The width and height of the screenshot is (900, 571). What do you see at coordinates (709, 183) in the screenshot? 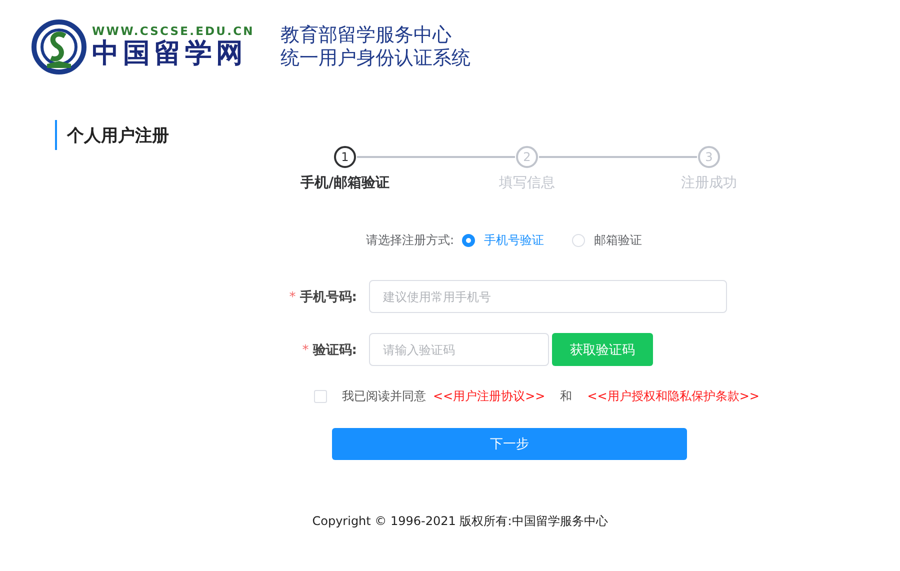
I see `step-label: 注册成功` at bounding box center [709, 183].